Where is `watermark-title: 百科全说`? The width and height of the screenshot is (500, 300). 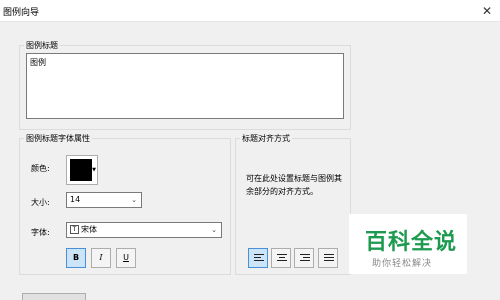
watermark-title: 百科全说 is located at coordinates (411, 242).